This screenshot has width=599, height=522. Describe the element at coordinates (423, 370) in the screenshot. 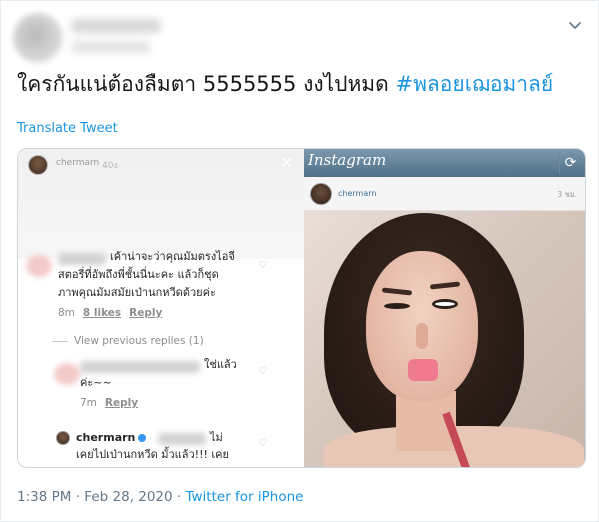

I see `photo-whistle` at that location.